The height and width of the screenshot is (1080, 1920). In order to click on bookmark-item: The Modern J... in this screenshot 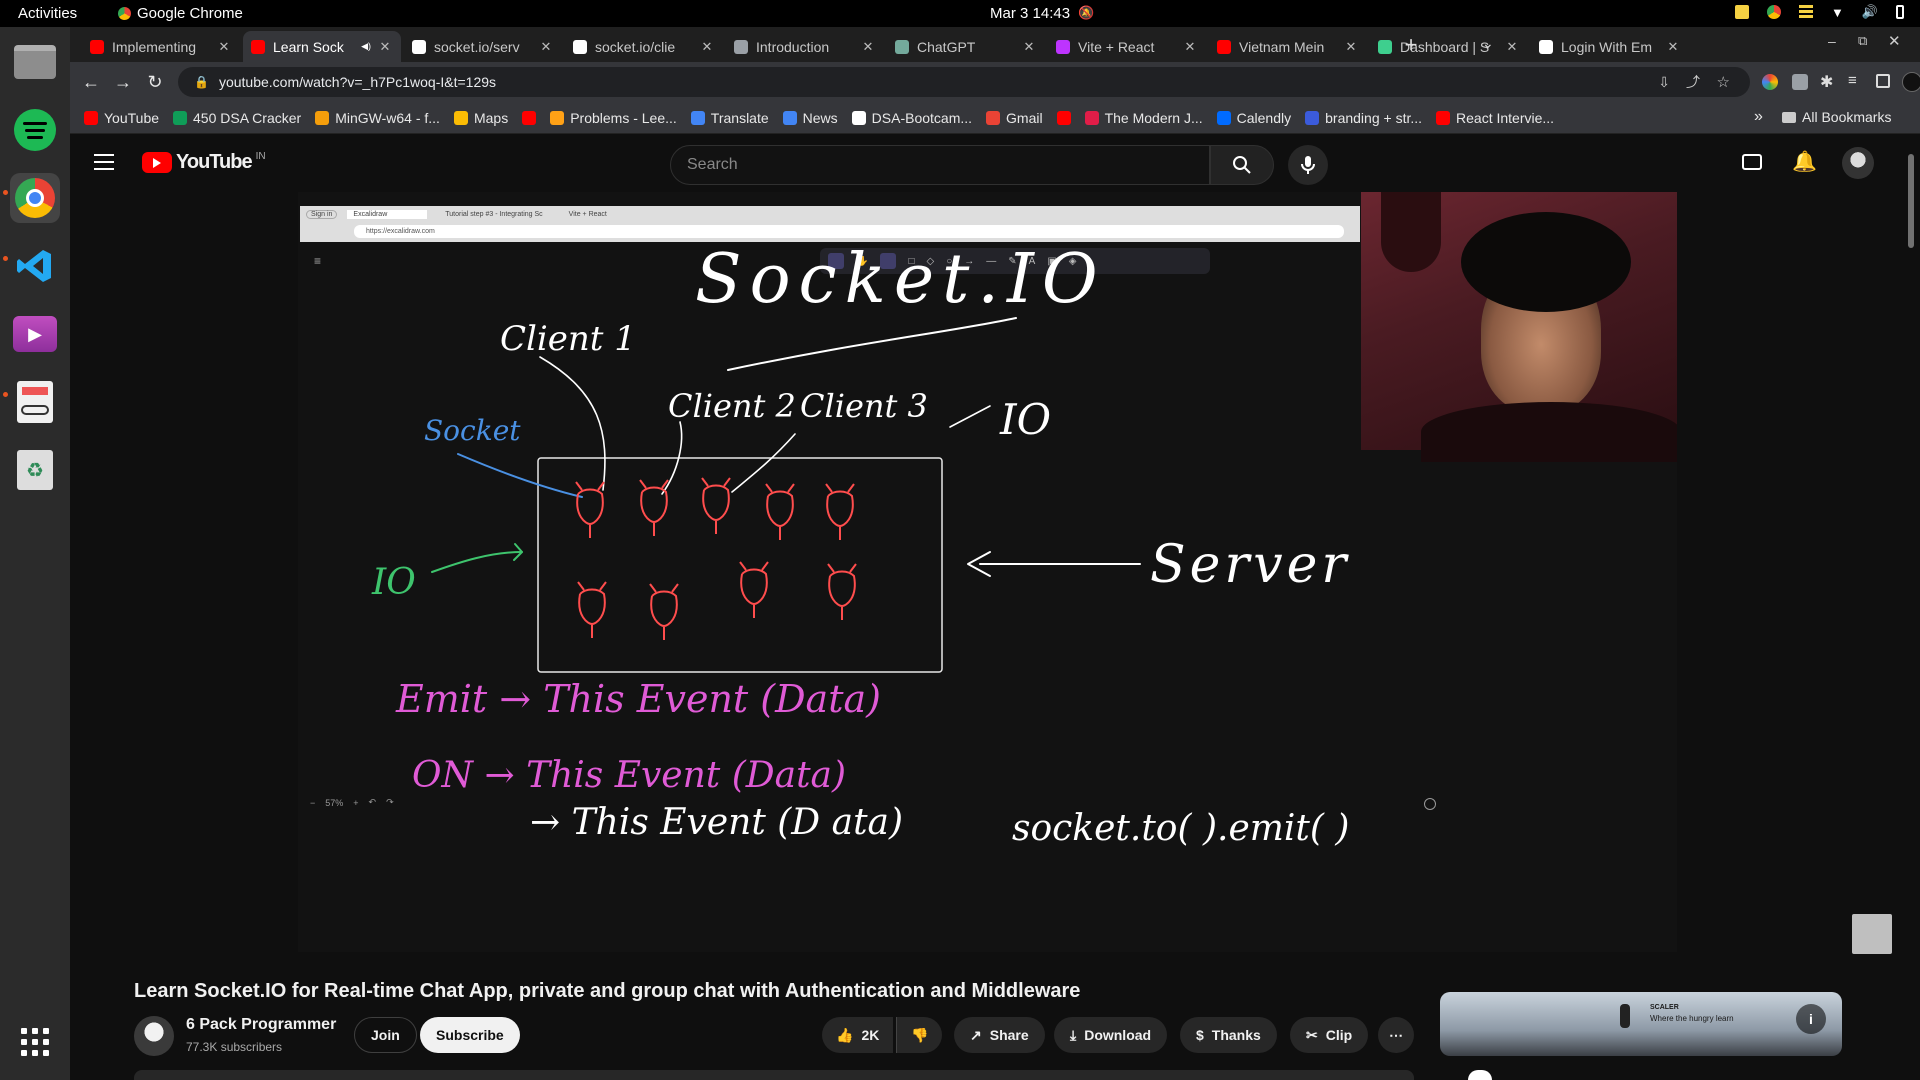, I will do `click(1143, 118)`.